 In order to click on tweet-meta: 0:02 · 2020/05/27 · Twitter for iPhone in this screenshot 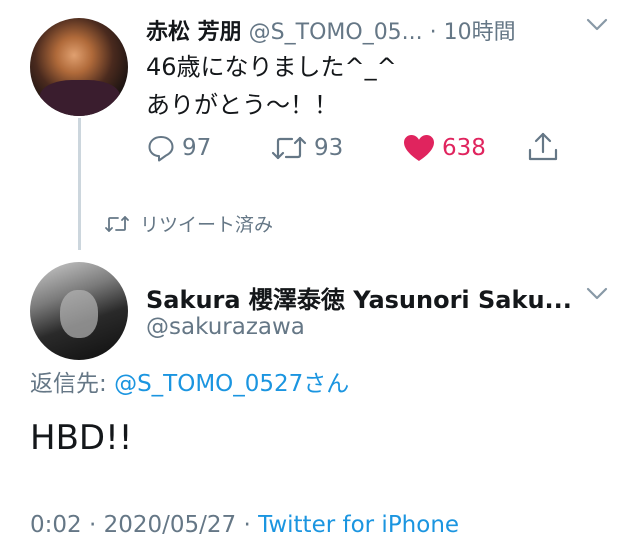, I will do `click(244, 525)`.